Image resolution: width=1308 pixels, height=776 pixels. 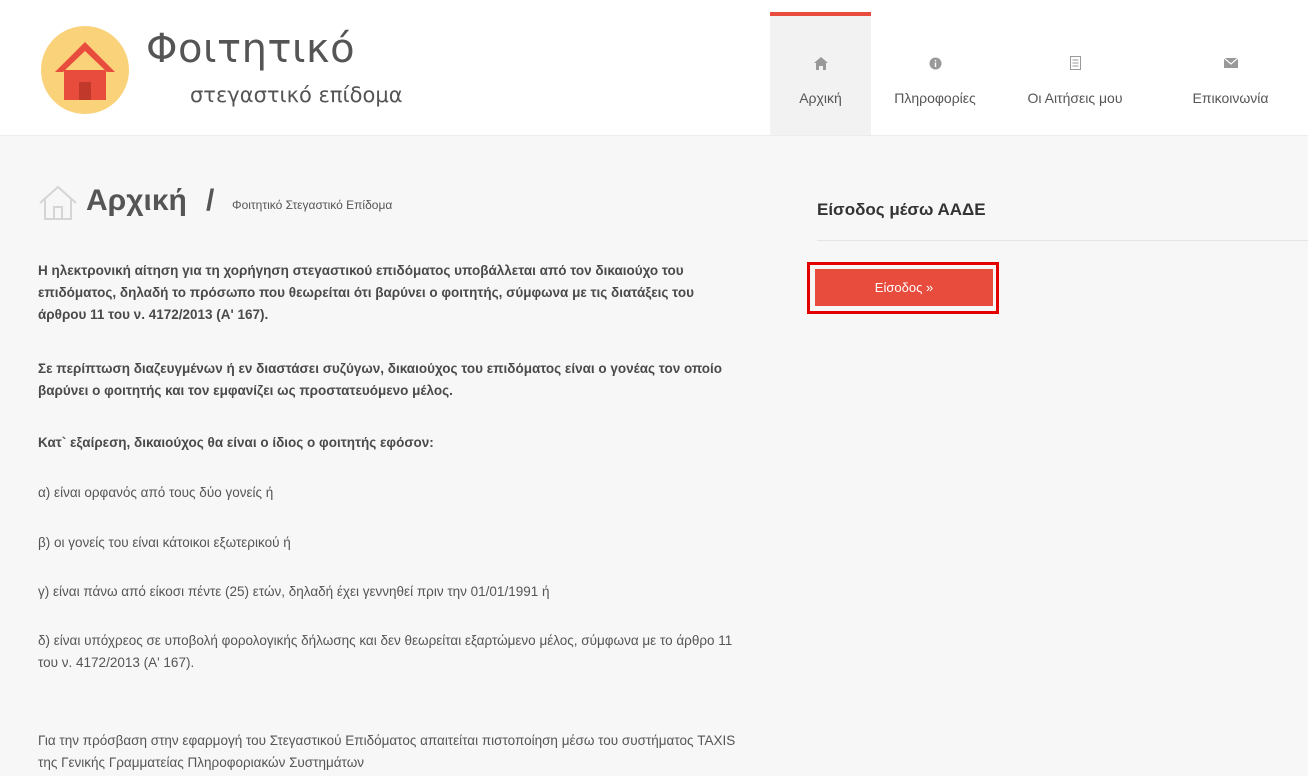 I want to click on info-icon, so click(x=935, y=63).